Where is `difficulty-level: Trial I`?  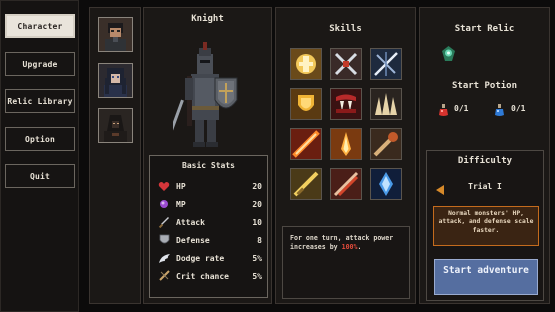
difficulty-level: Trial I is located at coordinates (485, 186).